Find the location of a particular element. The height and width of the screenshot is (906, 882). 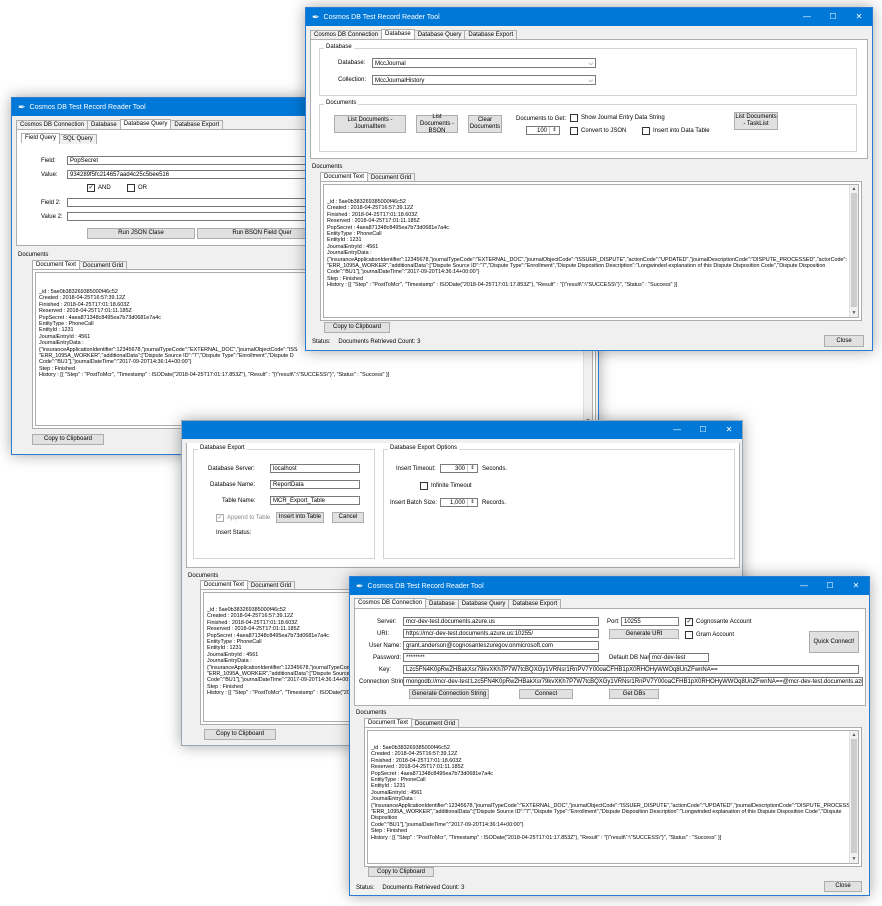

show-journal-checkbox: Show Journal Entry Data String is located at coordinates (617, 118).